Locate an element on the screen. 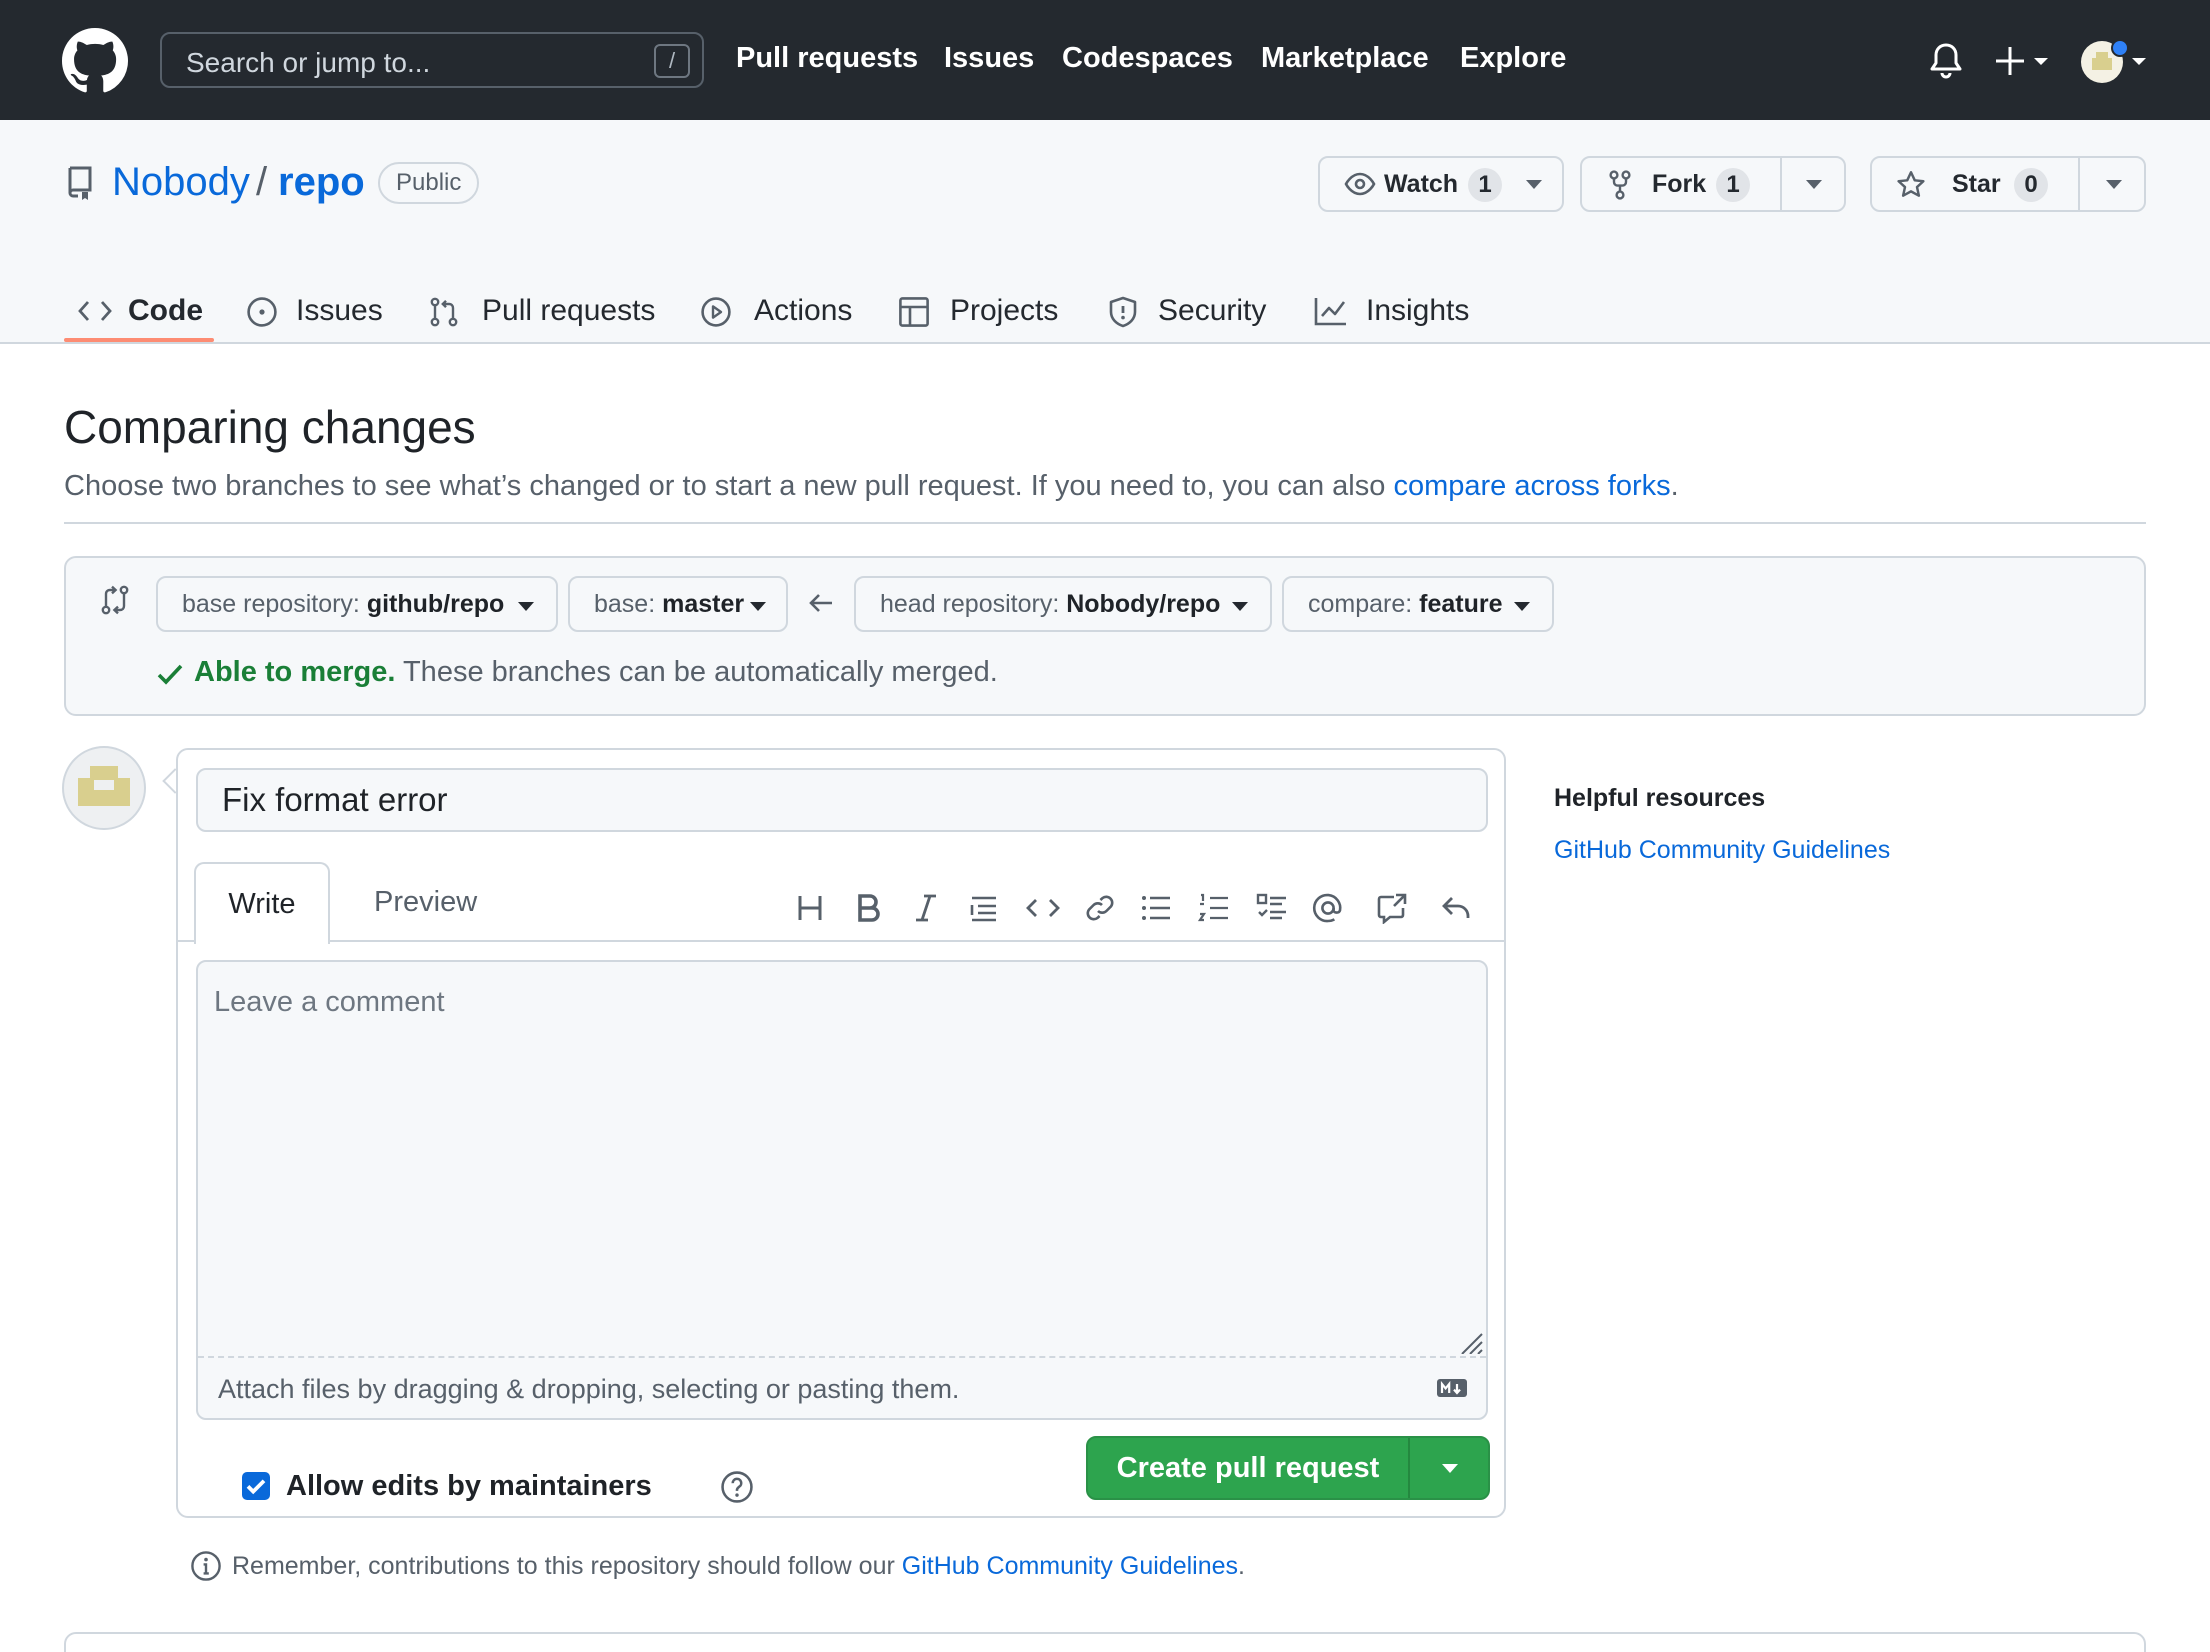  visibility-badge: Public is located at coordinates (429, 183).